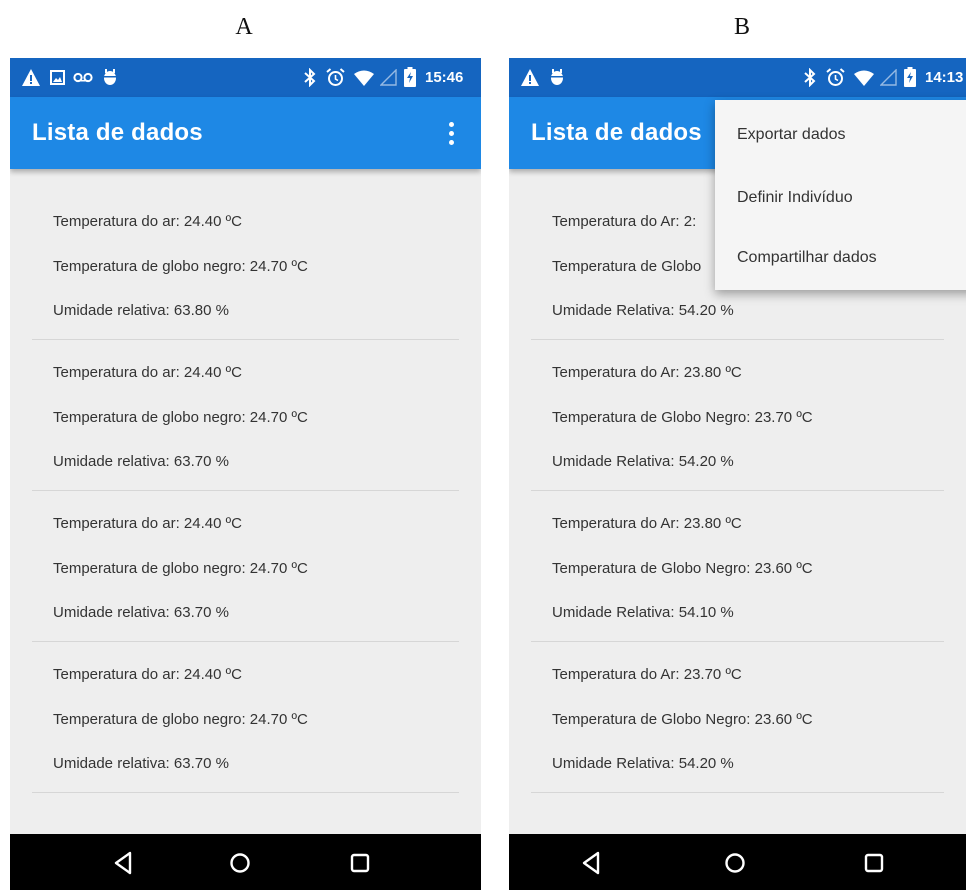 This screenshot has width=966, height=890. Describe the element at coordinates (807, 258) in the screenshot. I see `menu-item-share-data: Compartilhar dados` at that location.